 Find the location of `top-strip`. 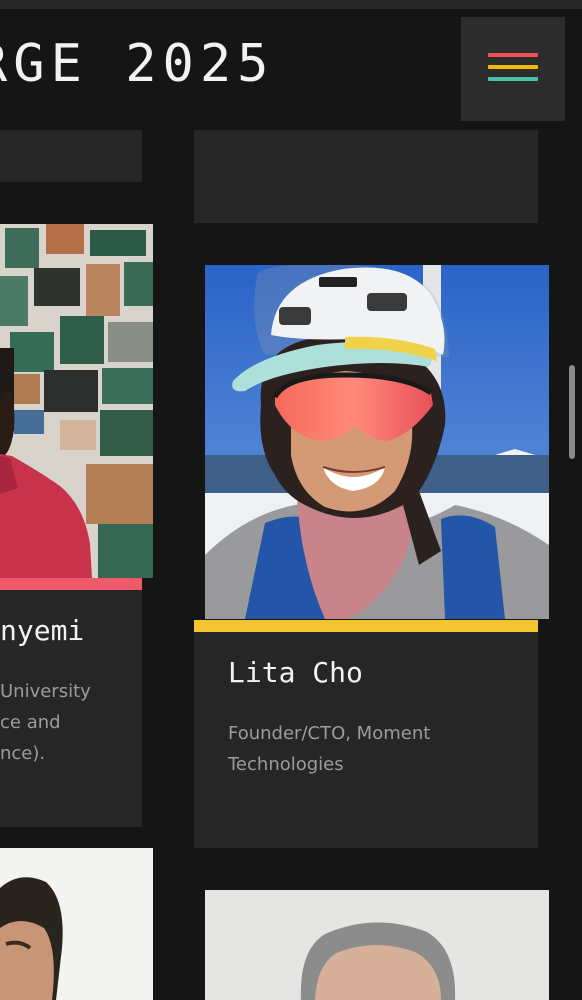

top-strip is located at coordinates (291, 4).